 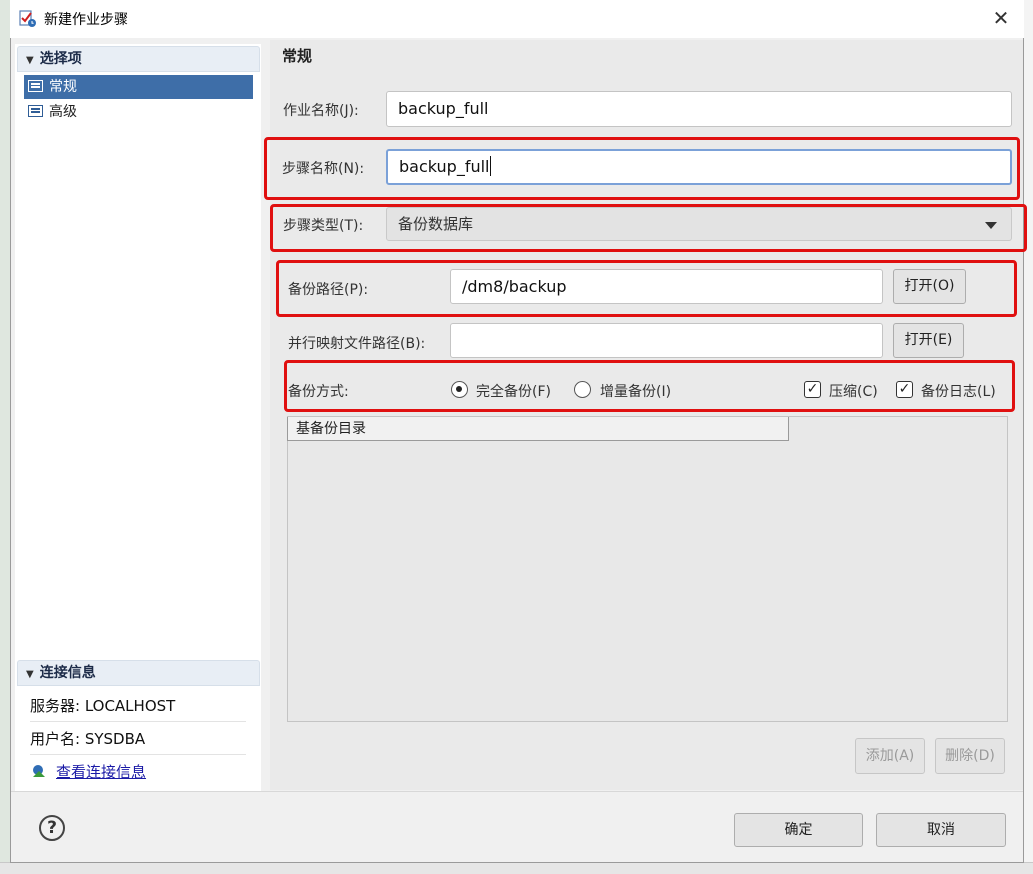 I want to click on open-backup-path-button: 打开(O), so click(x=929, y=286).